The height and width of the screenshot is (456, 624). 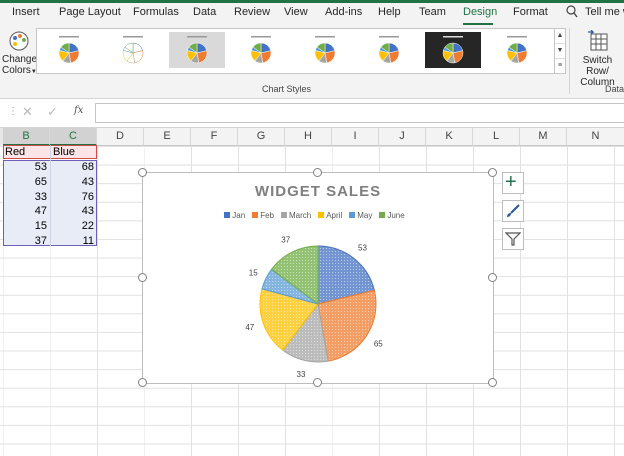 What do you see at coordinates (78, 110) in the screenshot?
I see `insert-function-icon: fx` at bounding box center [78, 110].